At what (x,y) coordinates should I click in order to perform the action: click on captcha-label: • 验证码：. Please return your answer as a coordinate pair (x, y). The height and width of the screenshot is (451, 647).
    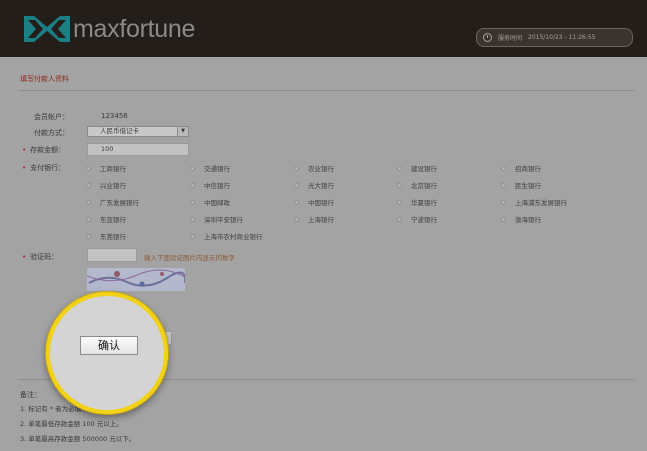
    Looking at the image, I should click on (40, 257).